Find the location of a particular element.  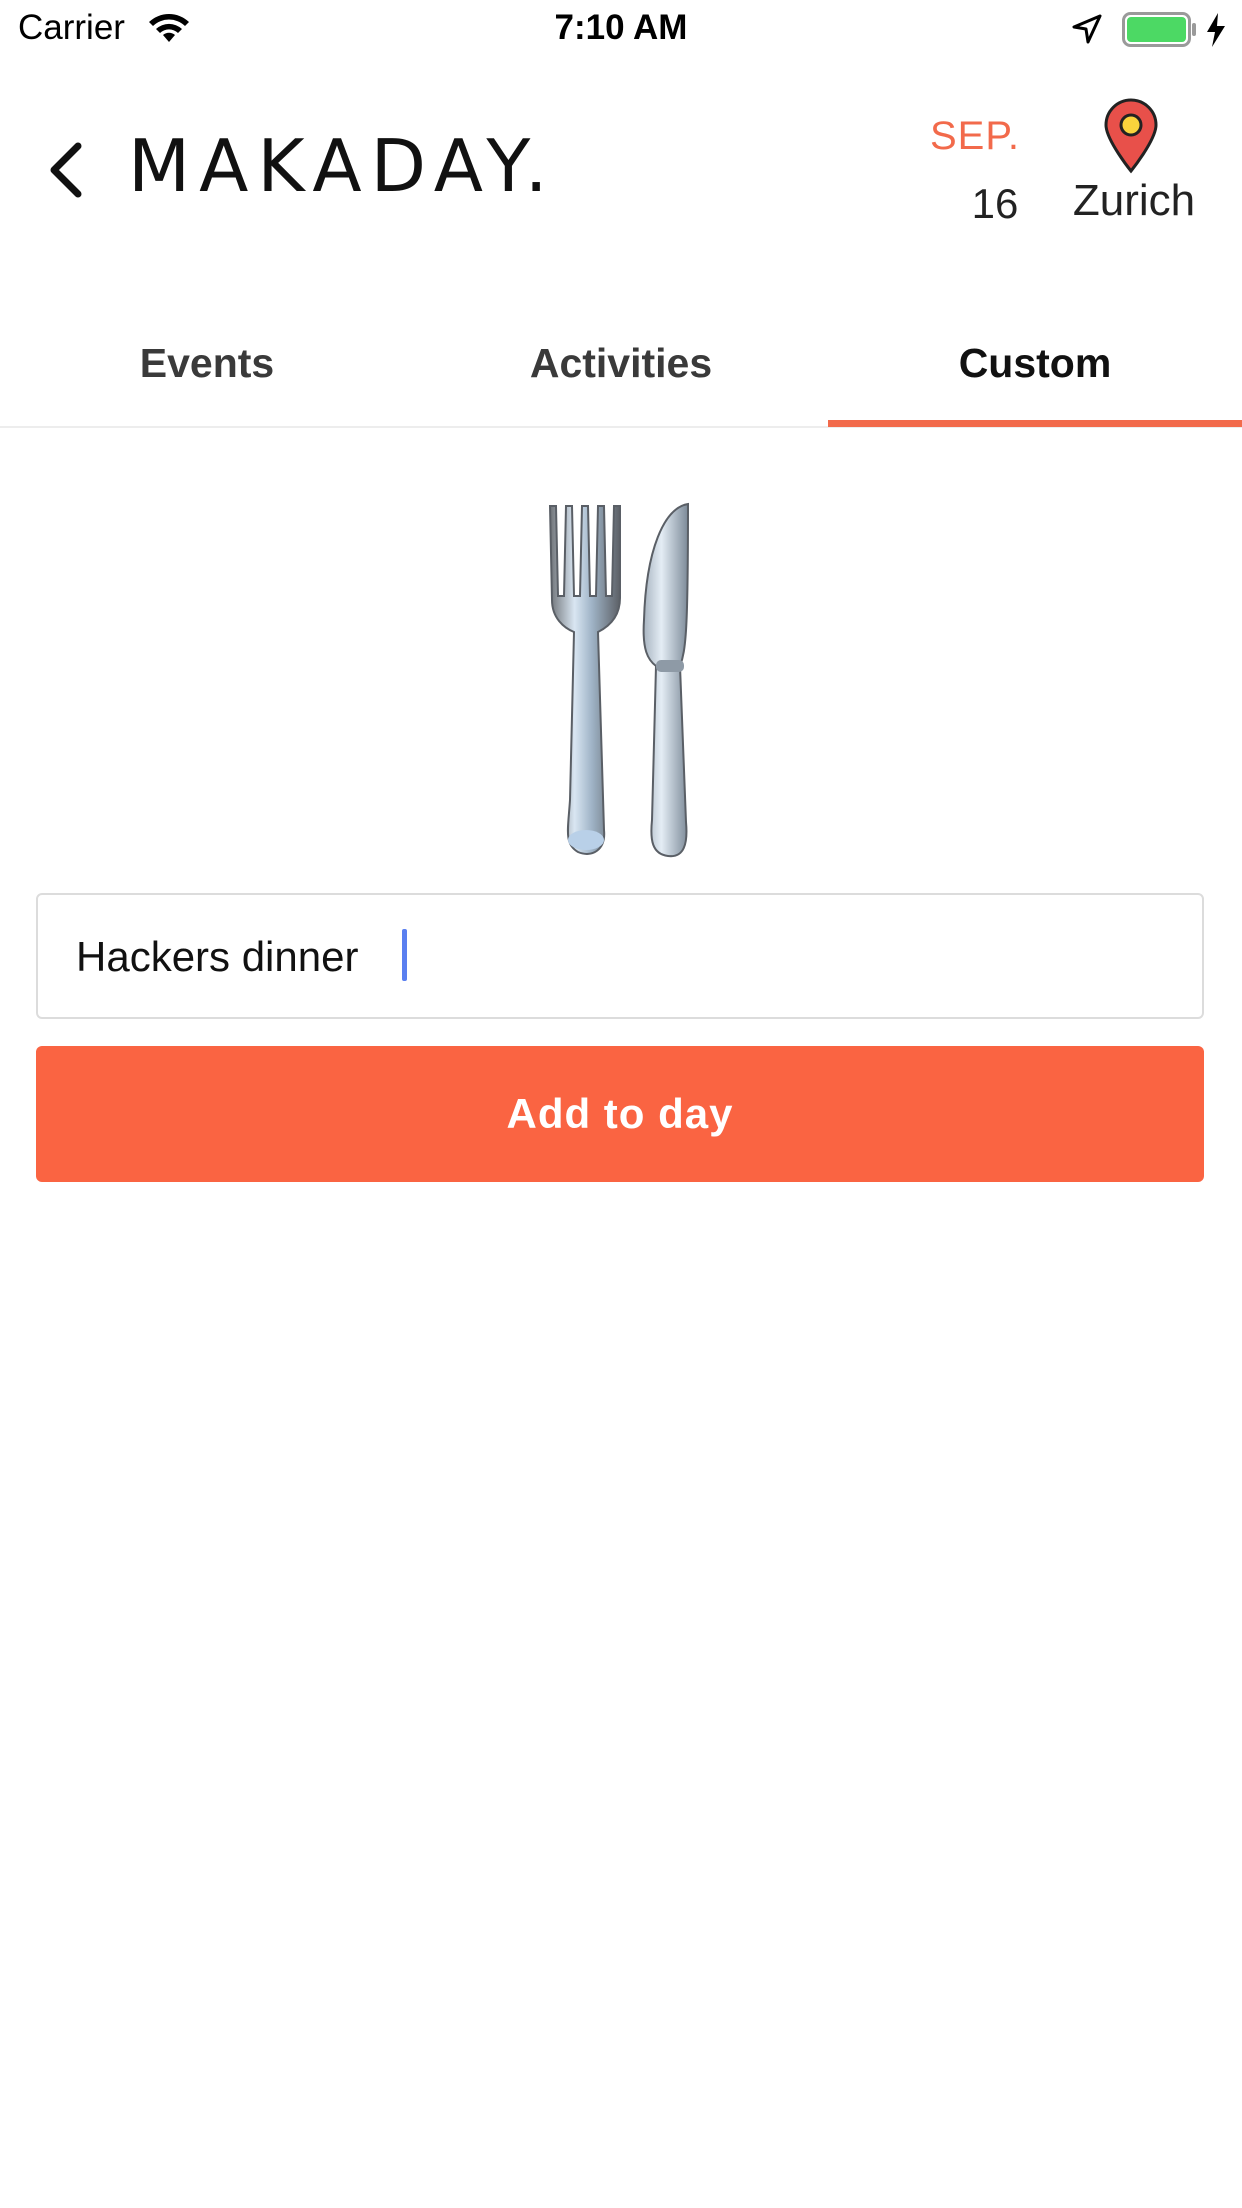

input-value: Hackers dinner is located at coordinates (217, 956).